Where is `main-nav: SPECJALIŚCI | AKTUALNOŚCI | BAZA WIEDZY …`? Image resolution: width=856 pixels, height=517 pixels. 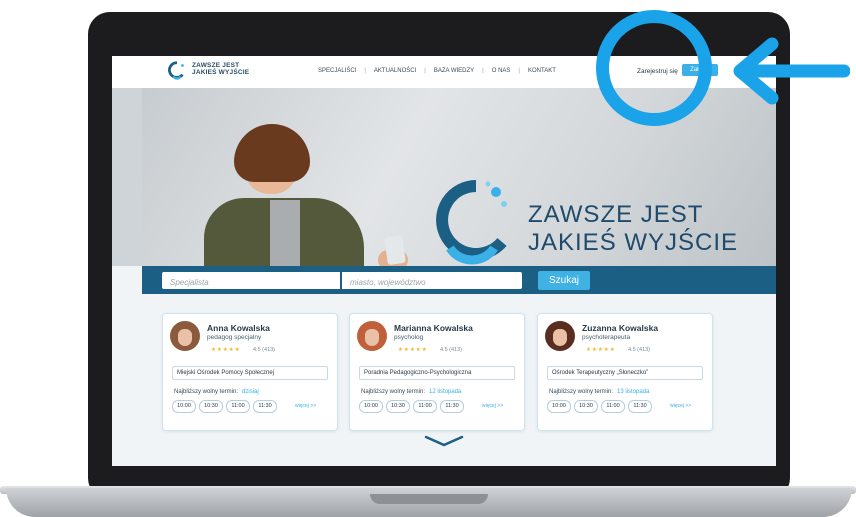
main-nav: SPECJALIŚCI | AKTUALNOŚCI | BAZA WIEDZY … is located at coordinates (437, 71).